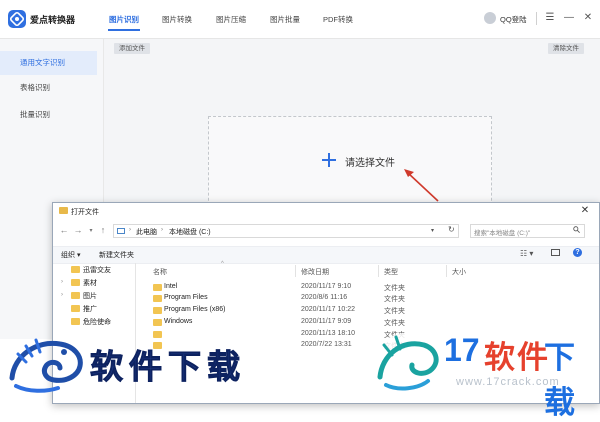 The height and width of the screenshot is (422, 600). I want to click on tab-image-recognition: 图片识别, so click(124, 19).